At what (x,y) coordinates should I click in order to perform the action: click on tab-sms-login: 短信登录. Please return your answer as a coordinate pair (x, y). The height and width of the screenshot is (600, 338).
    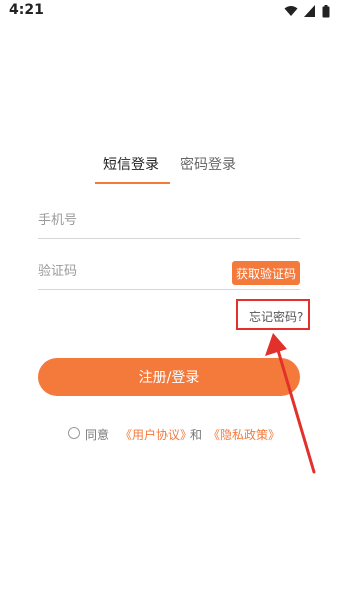
    Looking at the image, I should click on (131, 165).